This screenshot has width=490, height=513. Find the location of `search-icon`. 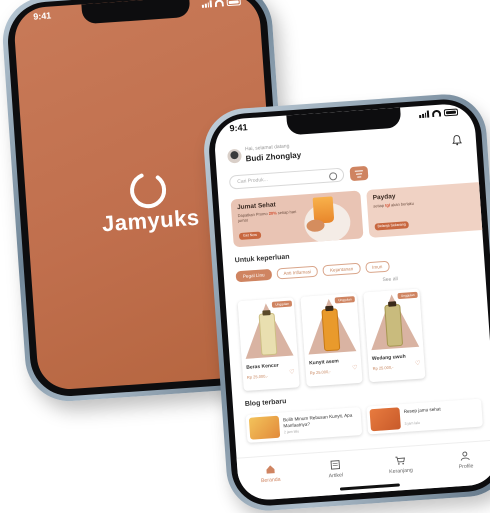

search-icon is located at coordinates (333, 176).